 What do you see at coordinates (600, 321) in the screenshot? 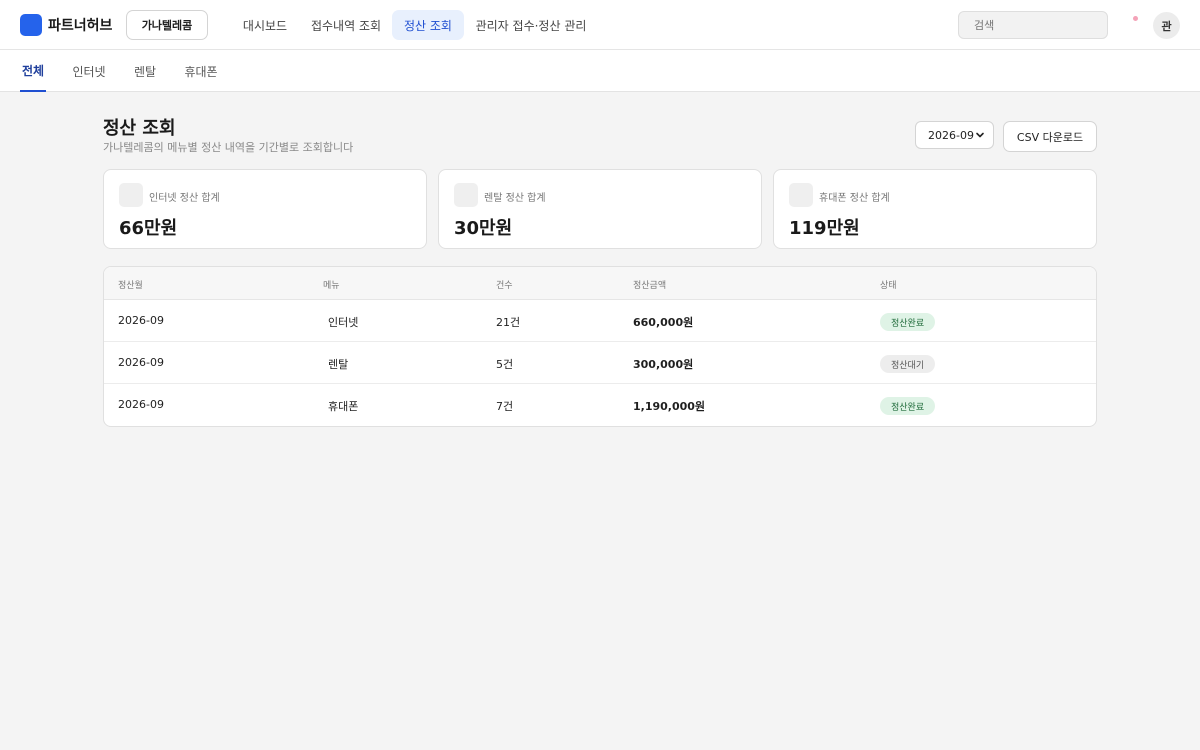
I see `table-row: 2026-09 인터넷 21건 660,000원 정산완료` at bounding box center [600, 321].